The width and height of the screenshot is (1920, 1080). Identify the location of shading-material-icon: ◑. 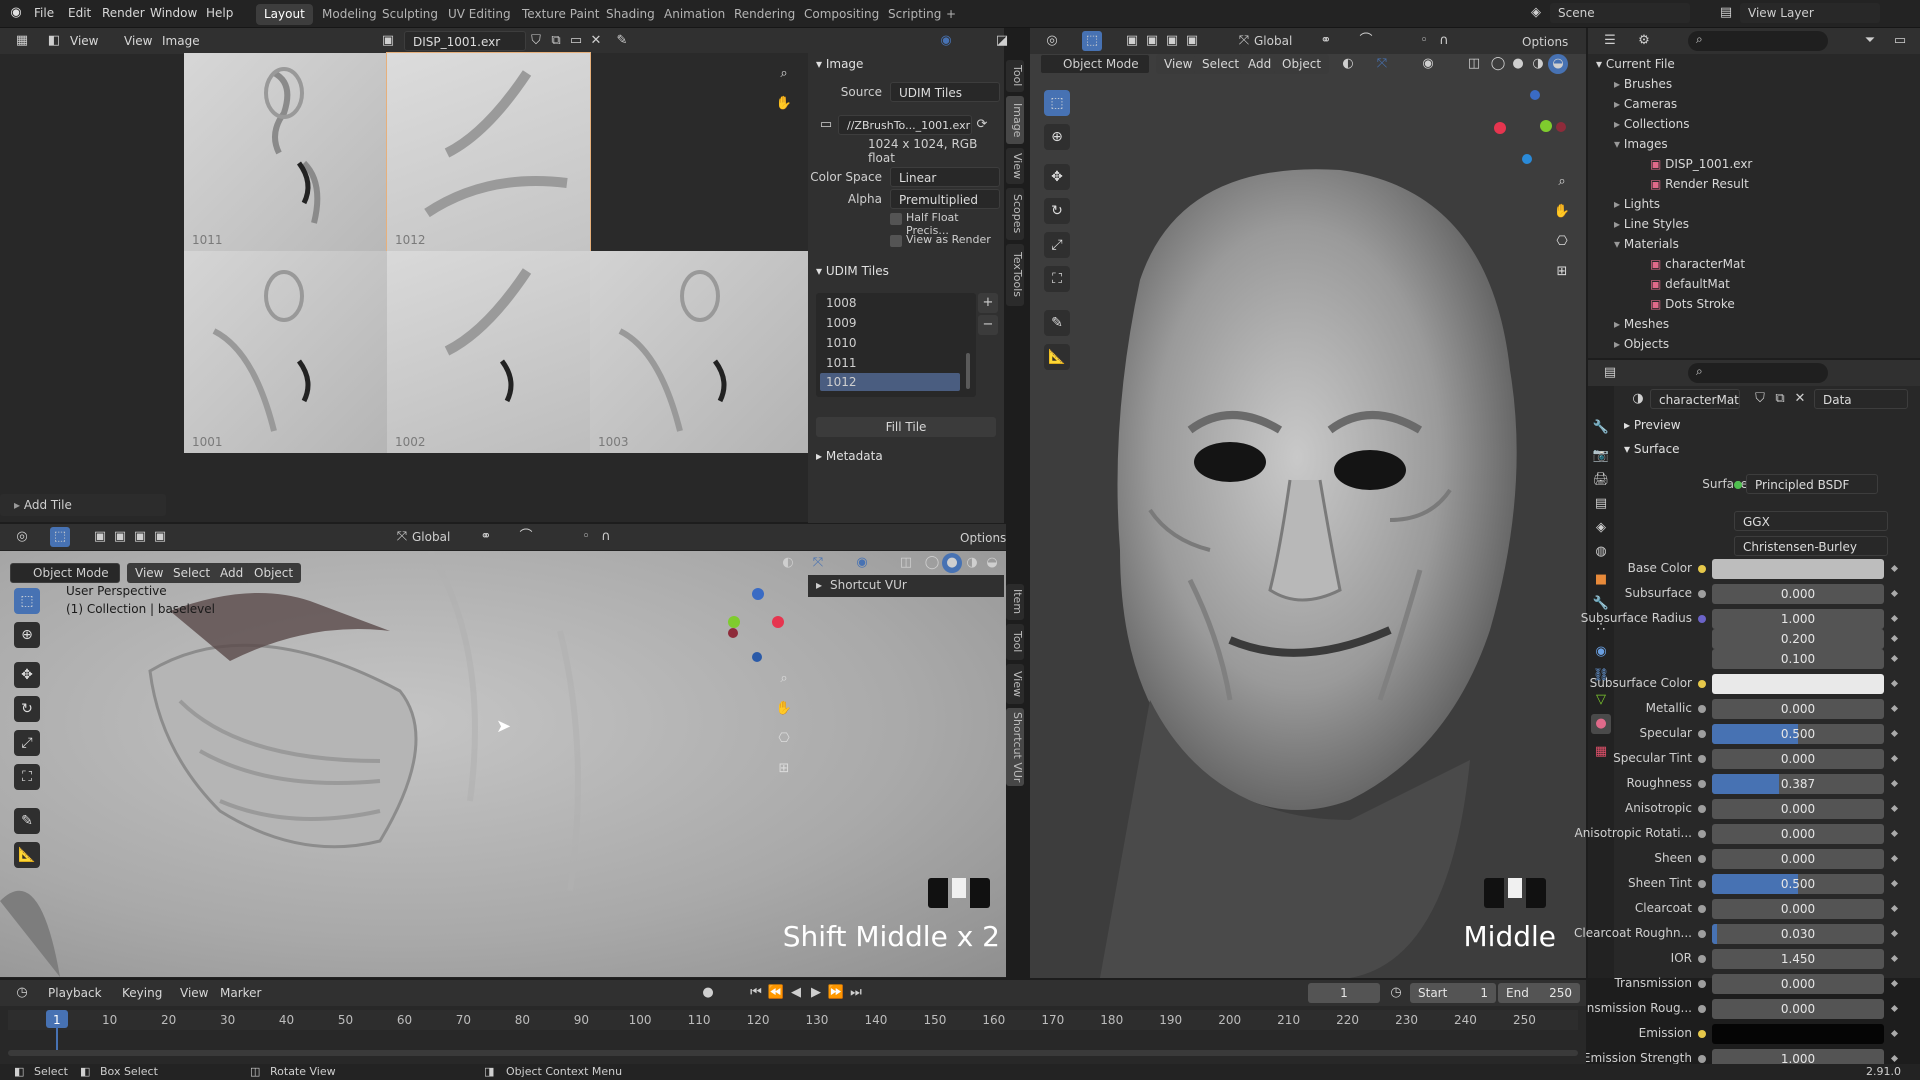
(972, 563).